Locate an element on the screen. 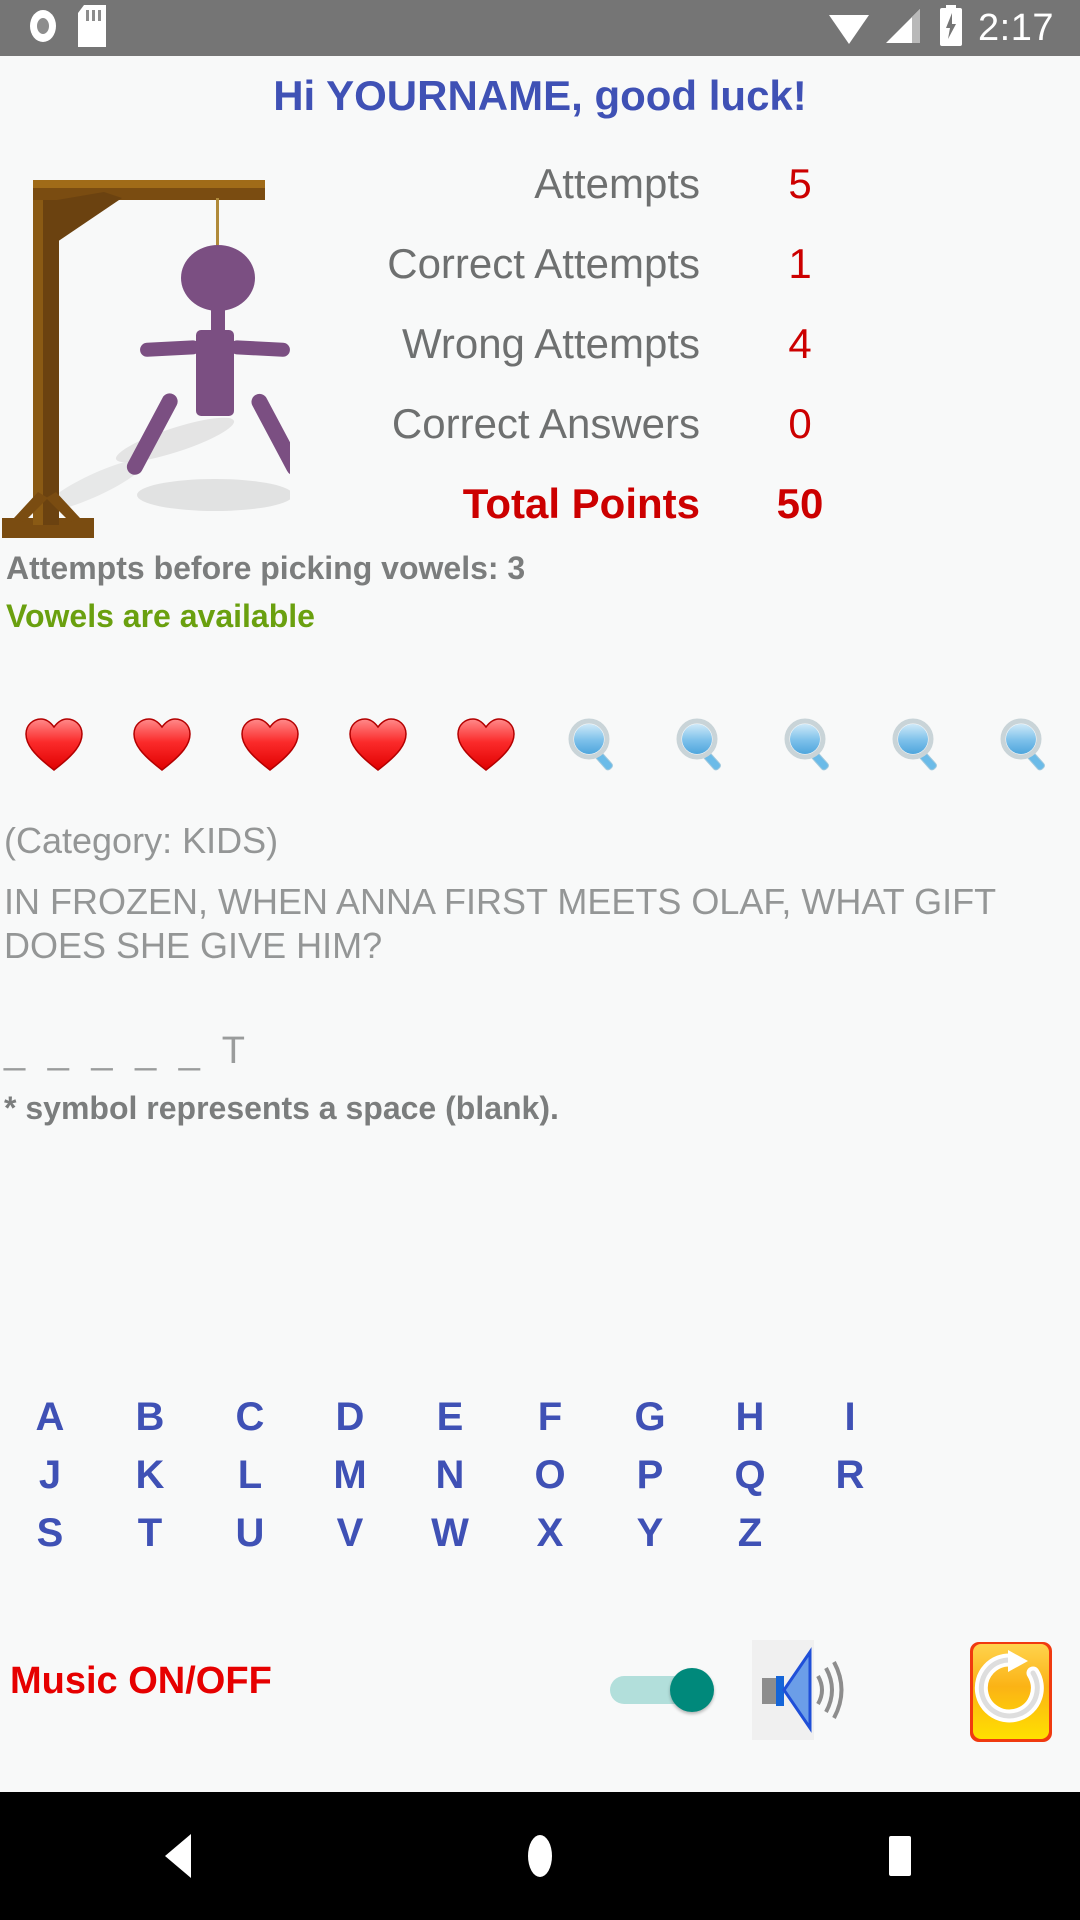 The height and width of the screenshot is (1920, 1080). letter-button-f: F is located at coordinates (550, 1424).